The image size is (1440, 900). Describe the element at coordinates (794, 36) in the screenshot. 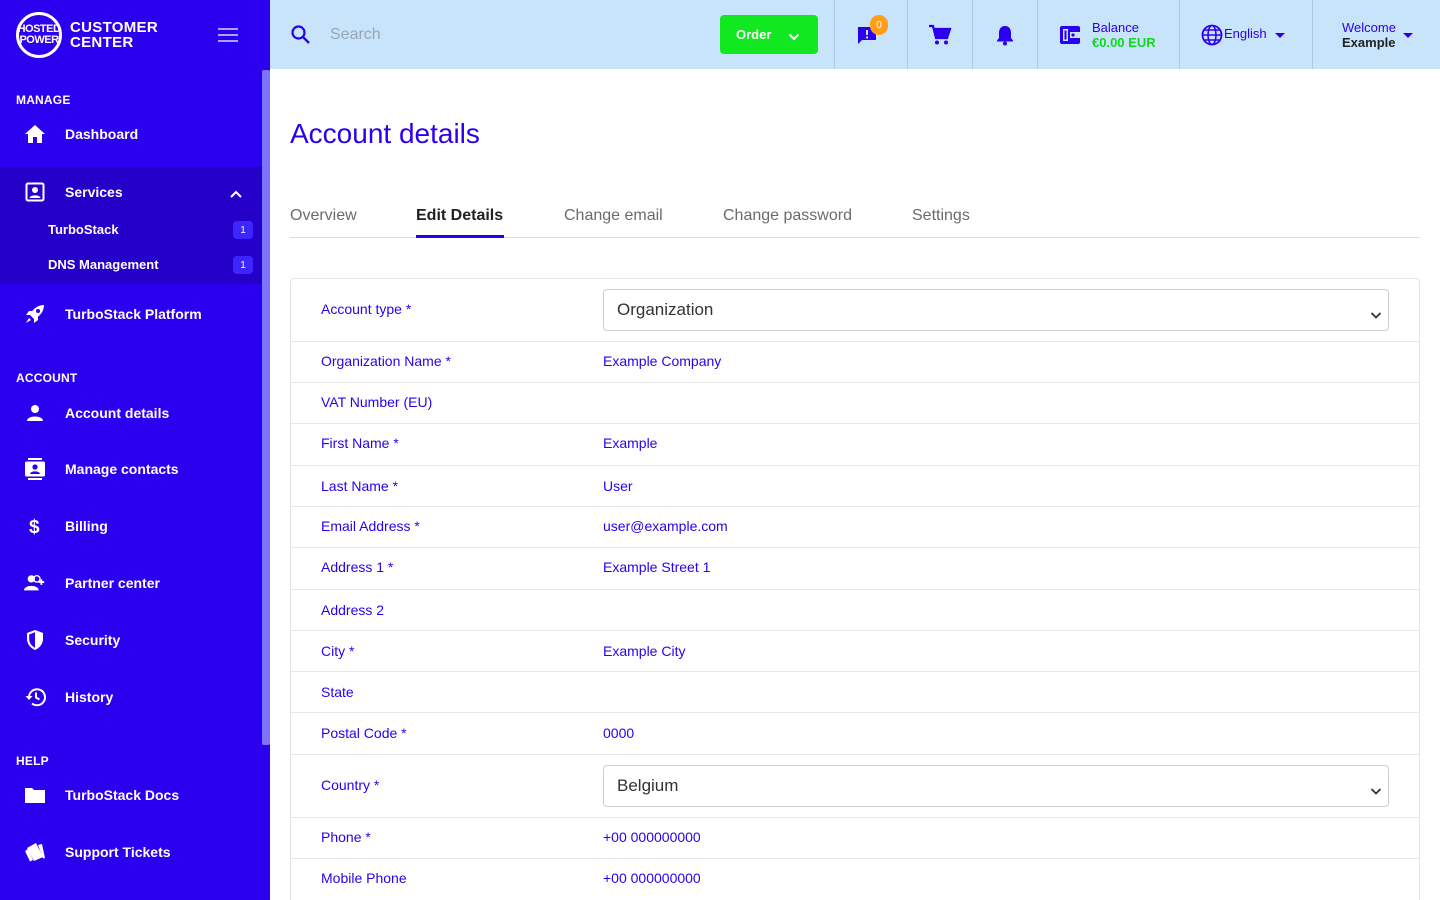

I see `chevron-down-icon` at that location.